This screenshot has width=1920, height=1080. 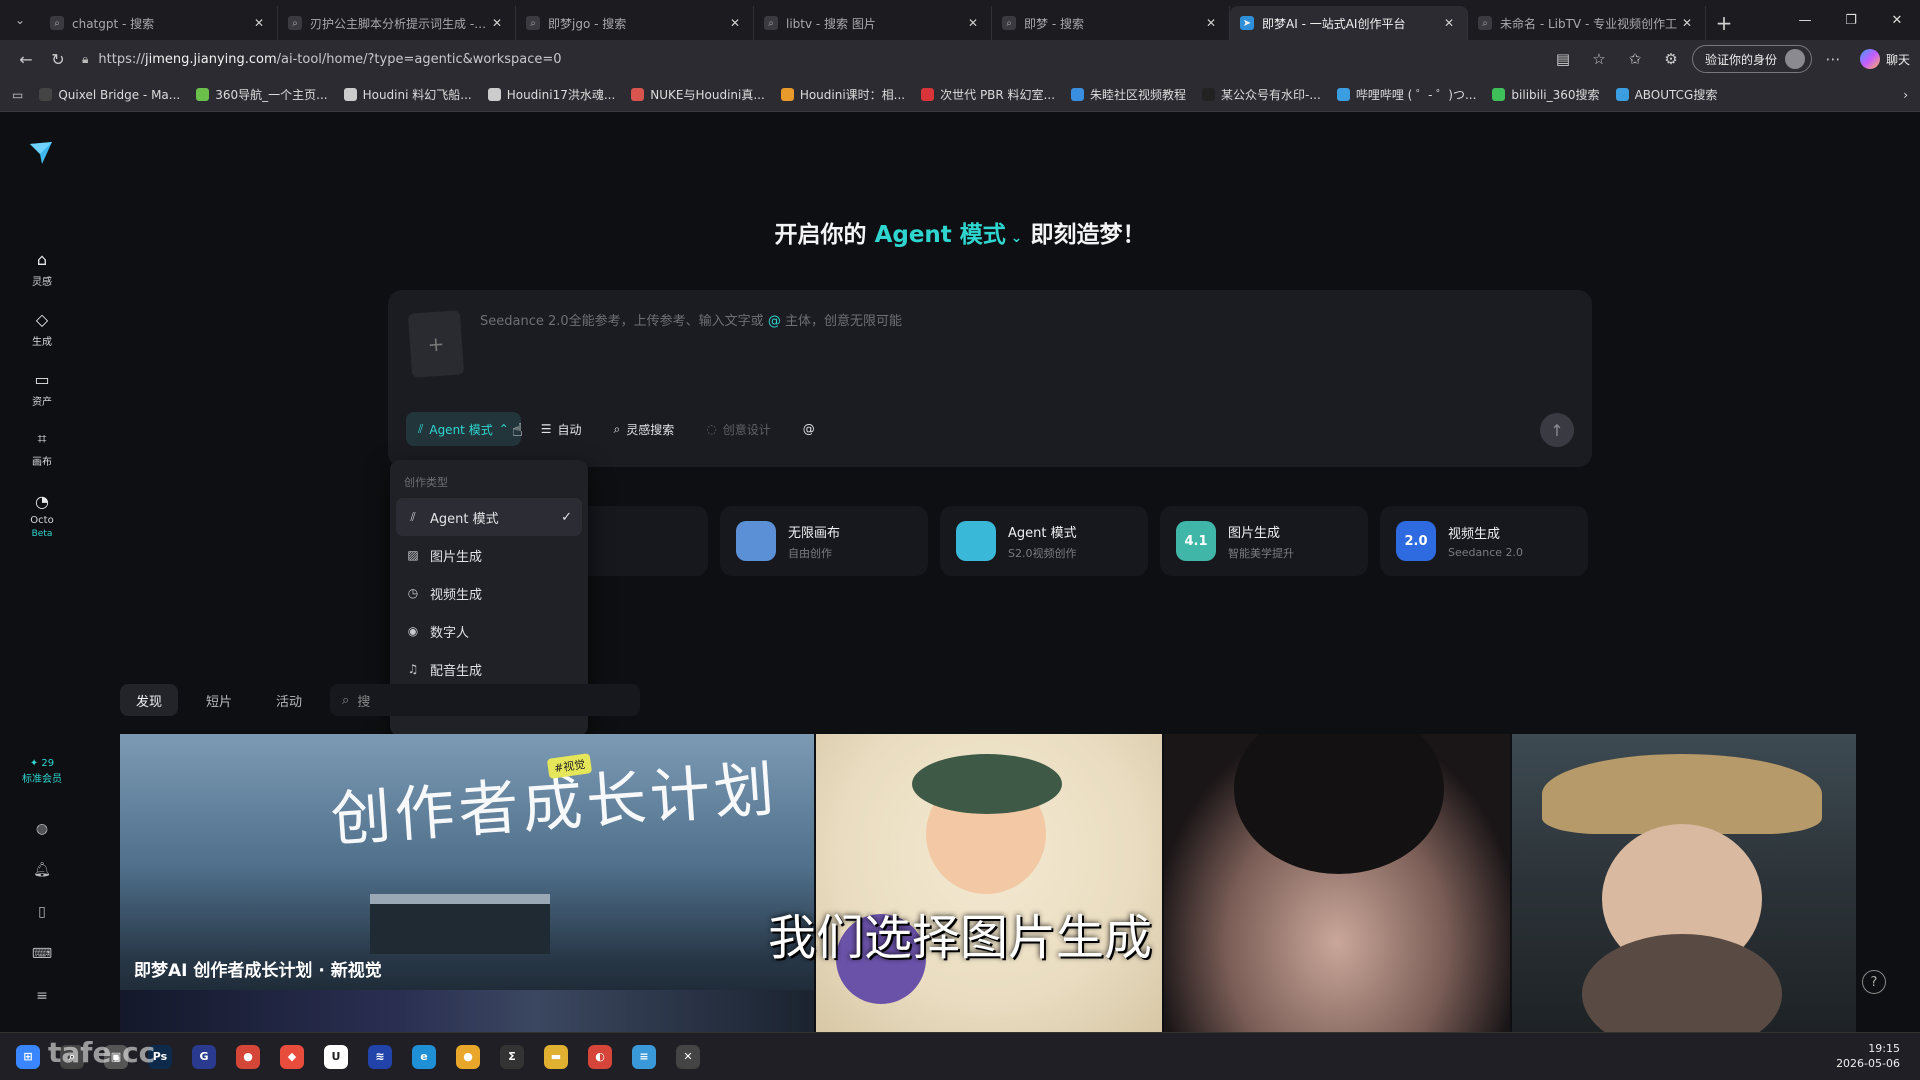 I want to click on send-button: ↑, so click(x=1557, y=430).